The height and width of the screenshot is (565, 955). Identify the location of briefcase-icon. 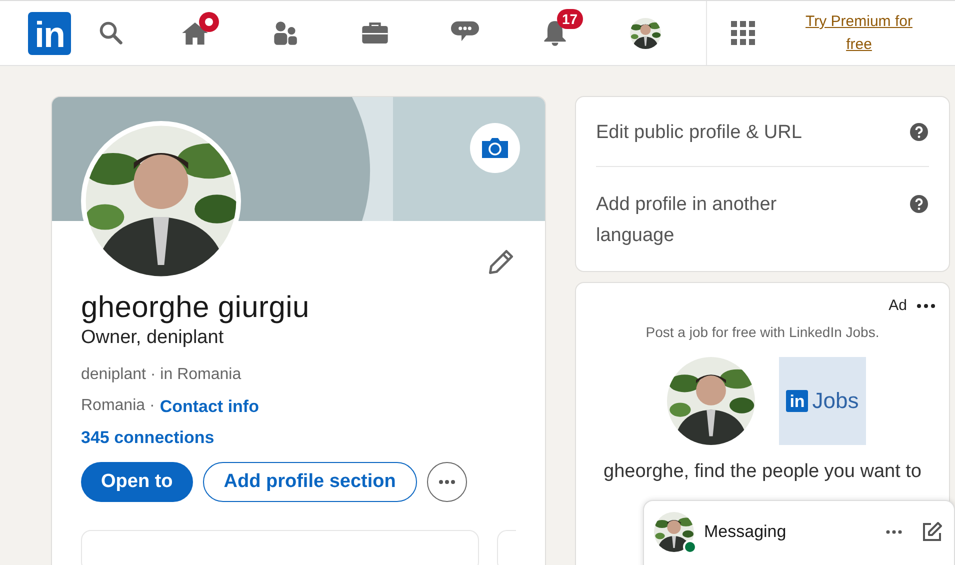
(375, 33).